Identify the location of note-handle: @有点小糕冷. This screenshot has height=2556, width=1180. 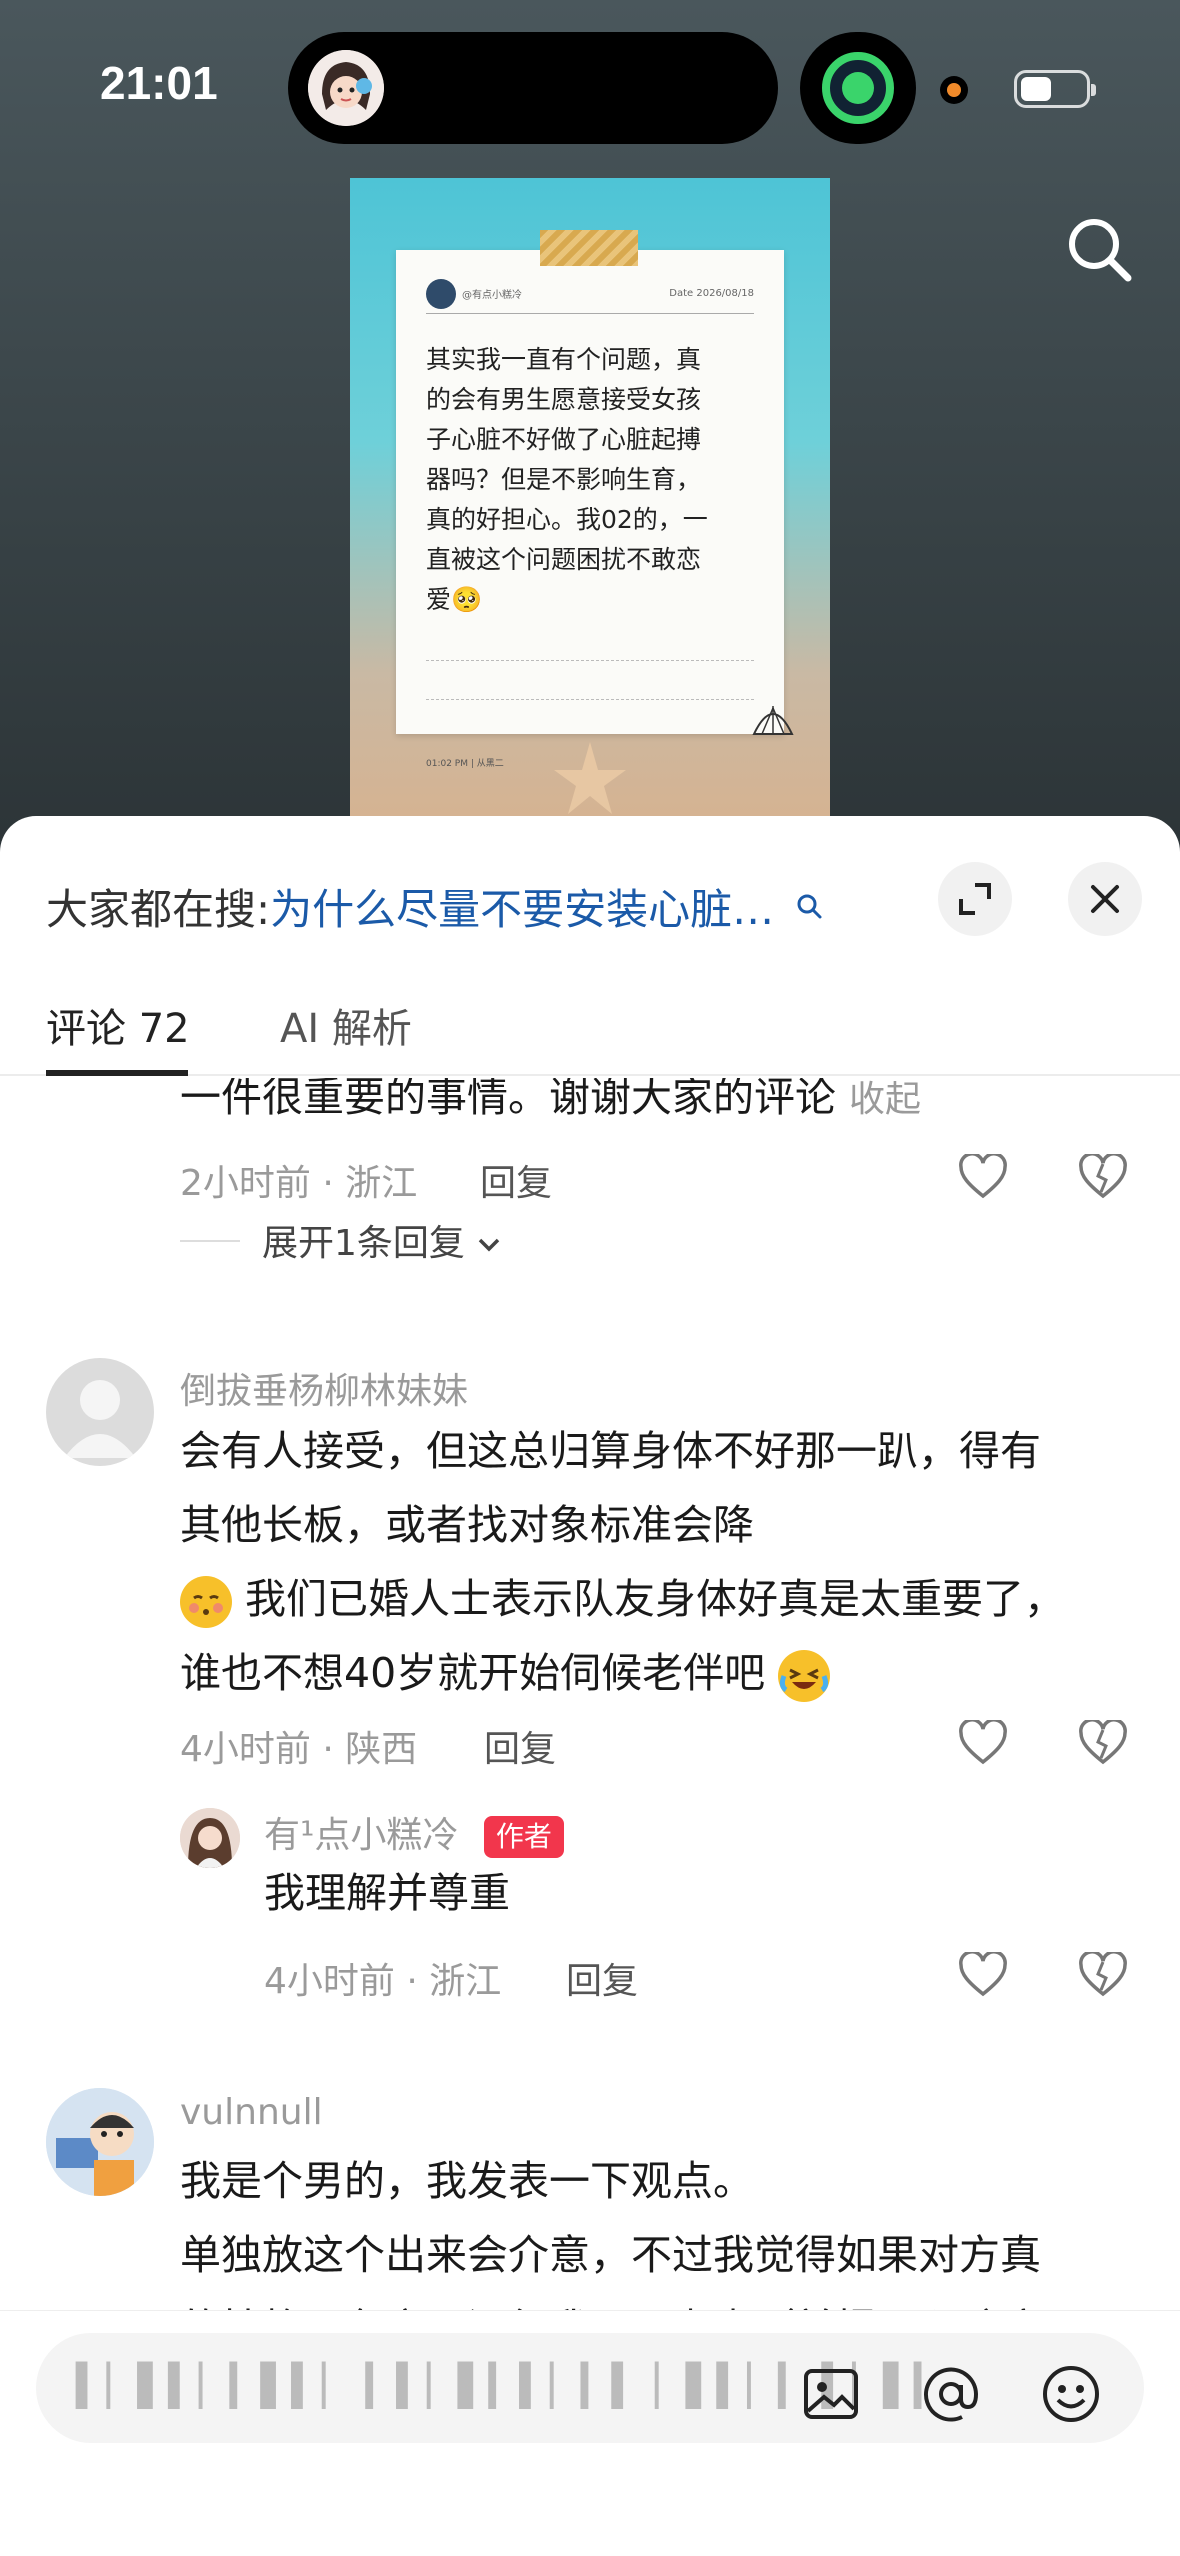
(492, 295).